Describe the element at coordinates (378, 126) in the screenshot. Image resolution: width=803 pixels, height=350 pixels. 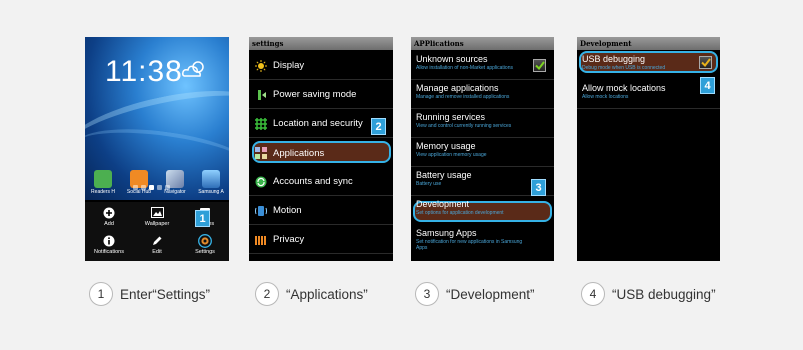
I see `step-badge: 2` at that location.